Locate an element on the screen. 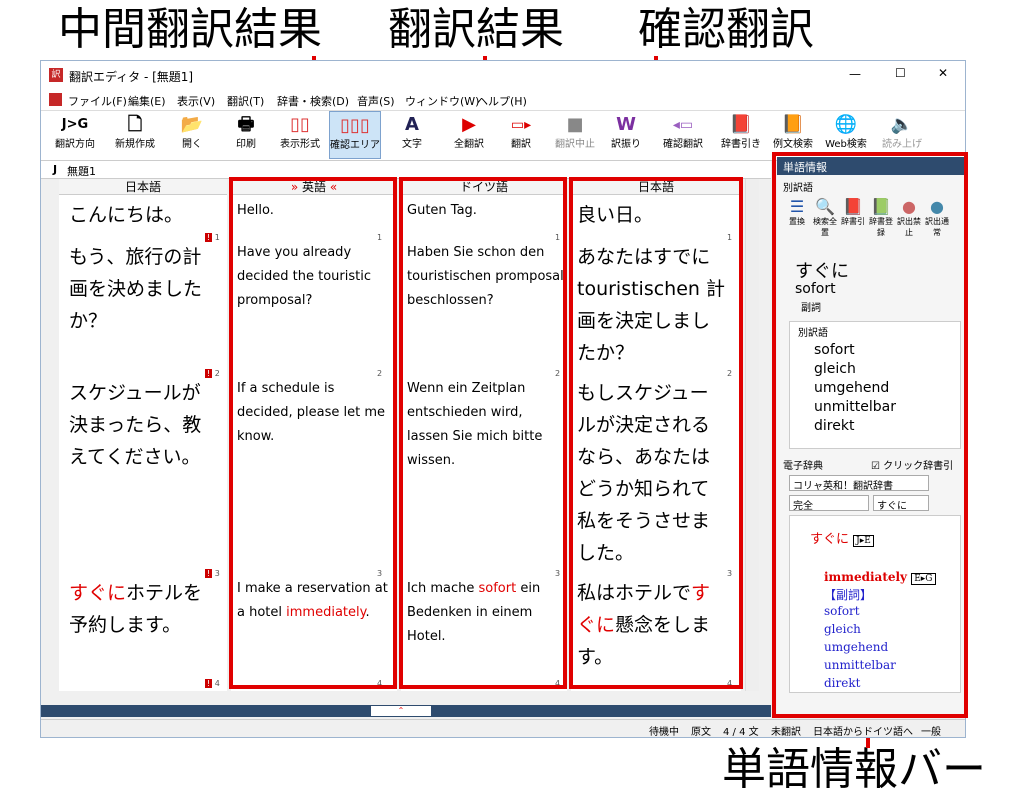  menu-help: ヘルプ(H) is located at coordinates (502, 101).